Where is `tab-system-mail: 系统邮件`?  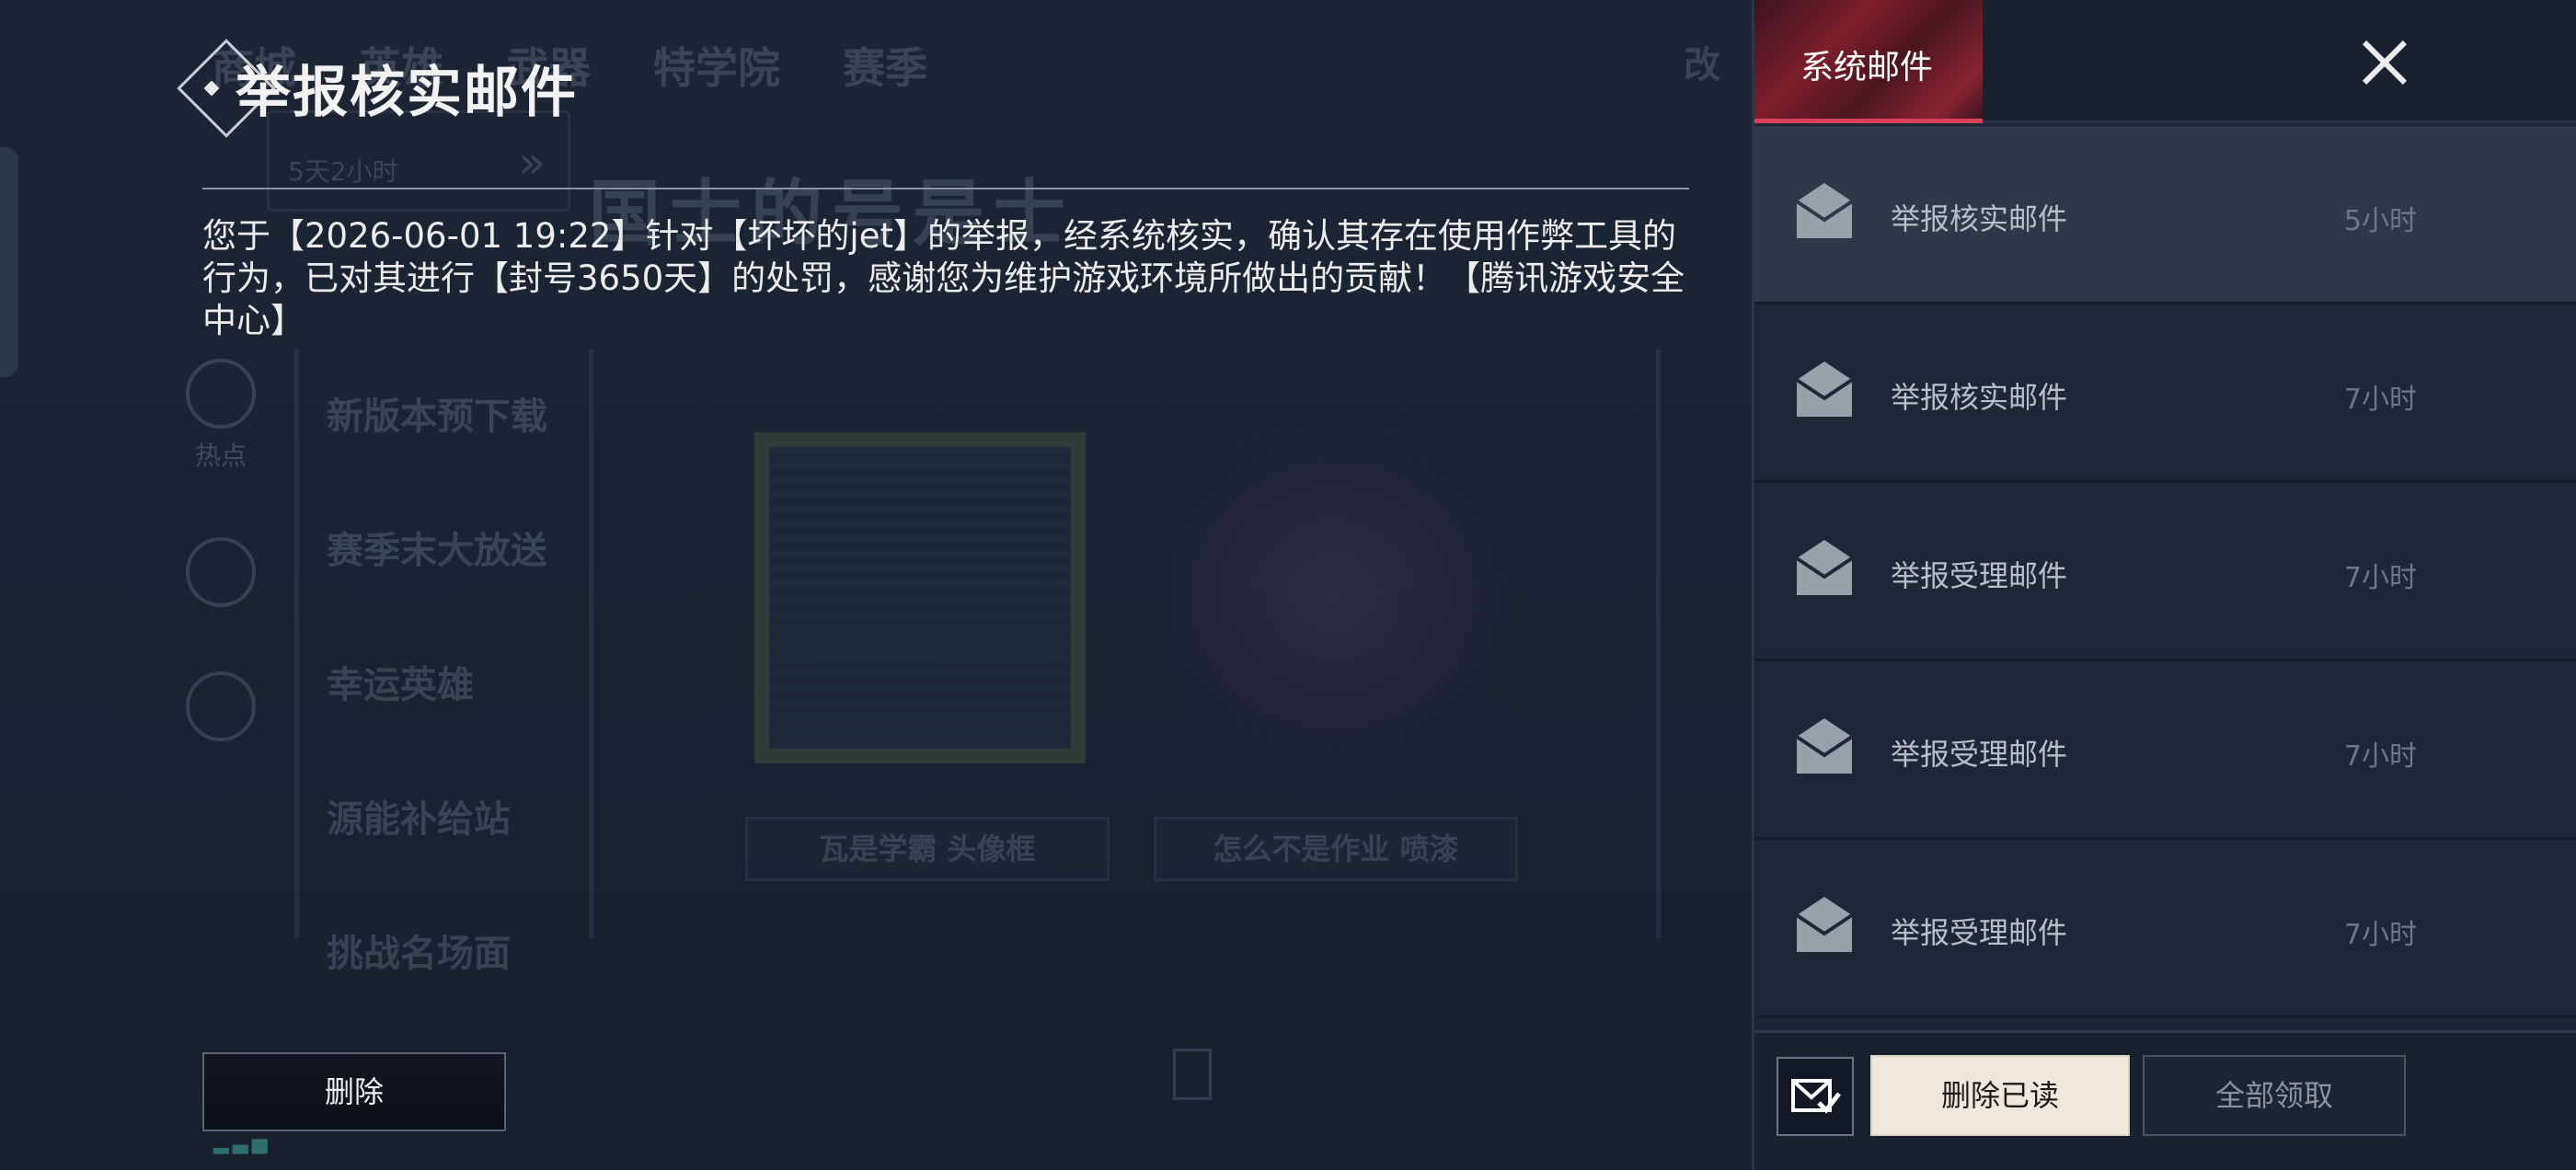
tab-system-mail: 系统邮件 is located at coordinates (1868, 61).